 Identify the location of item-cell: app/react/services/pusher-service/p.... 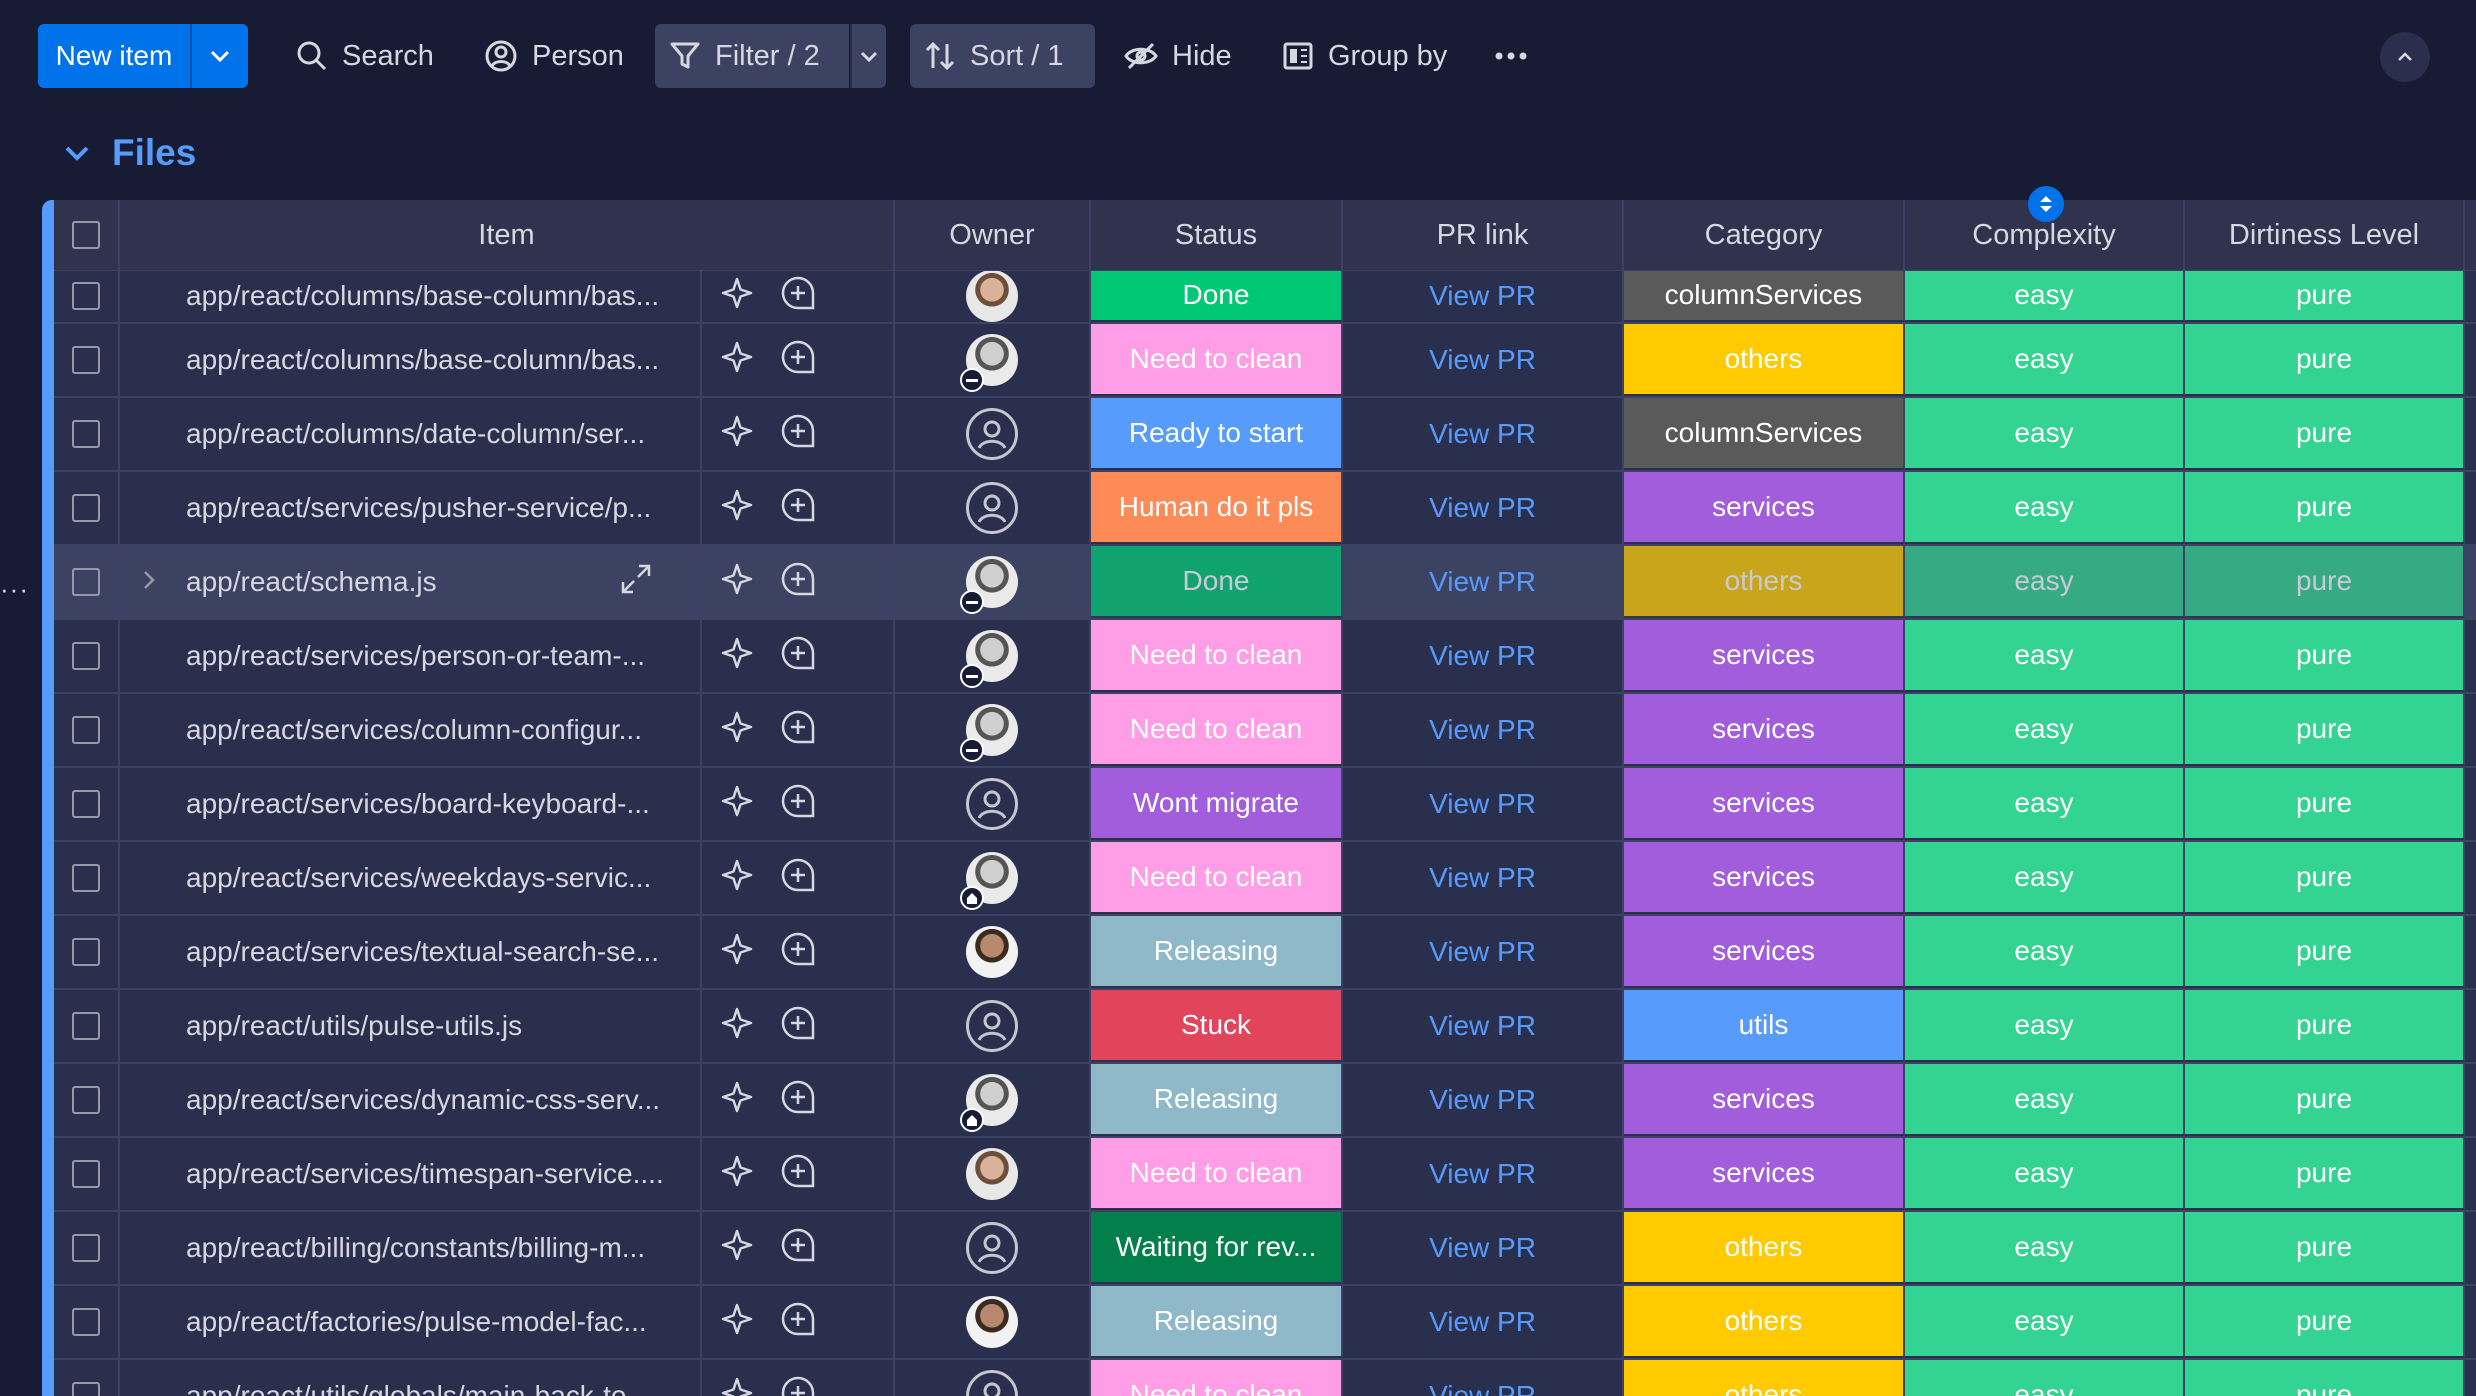
(507, 508).